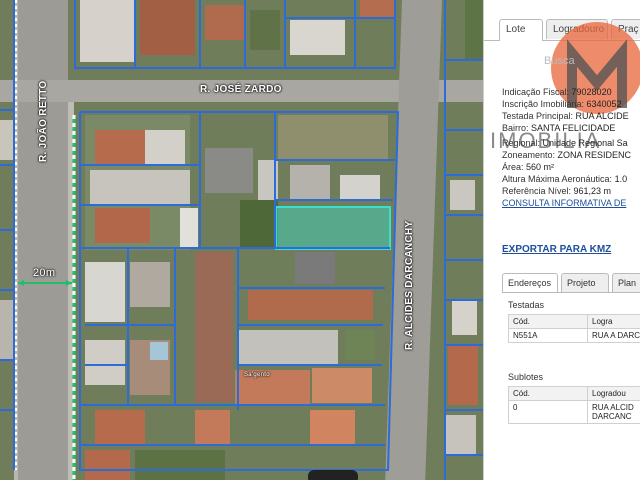 The width and height of the screenshot is (640, 480). I want to click on detail-tabs: Endereços Projeto Plan, so click(571, 282).